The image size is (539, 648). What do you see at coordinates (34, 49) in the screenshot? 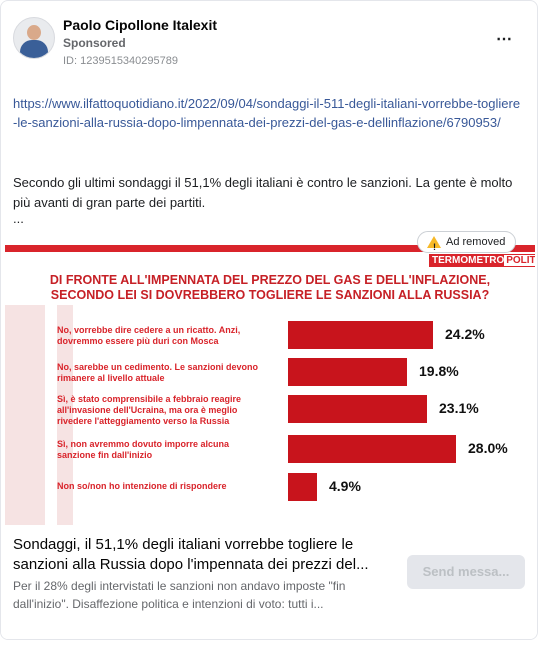
I see `avatar-body` at bounding box center [34, 49].